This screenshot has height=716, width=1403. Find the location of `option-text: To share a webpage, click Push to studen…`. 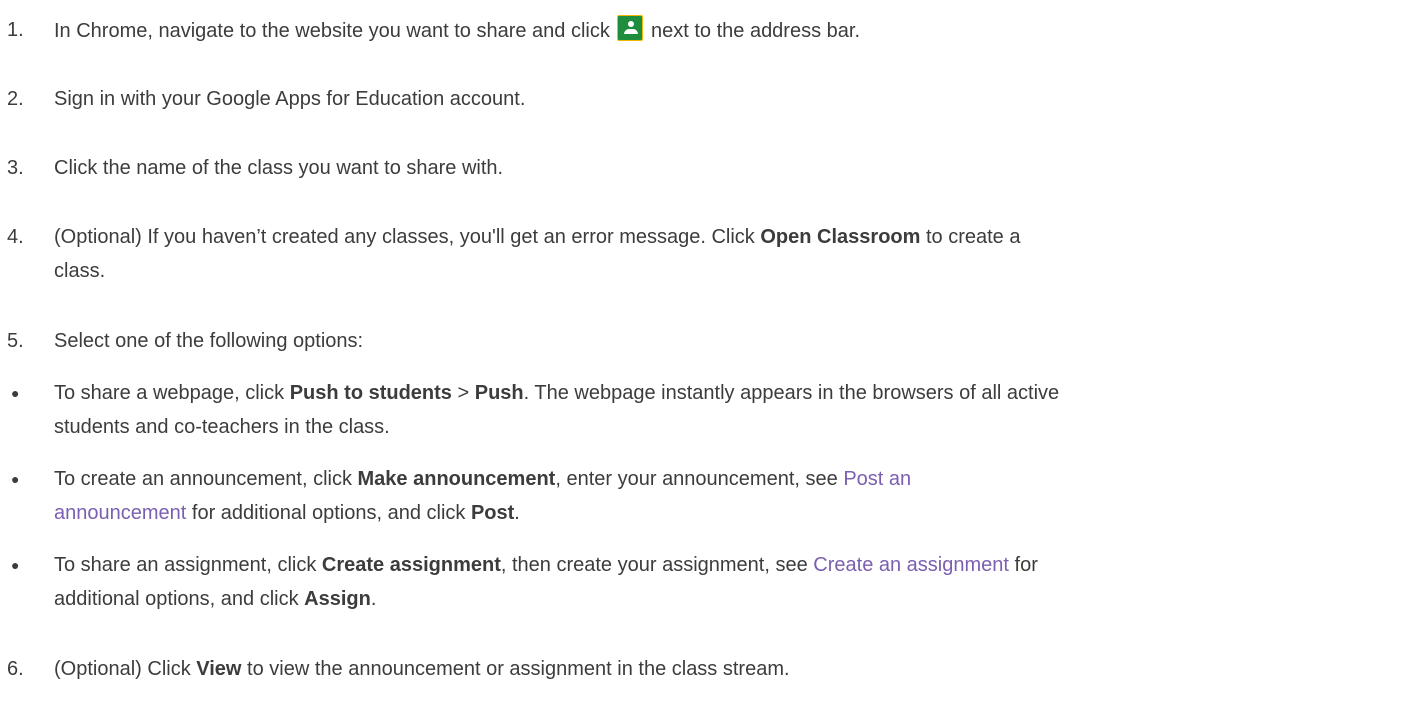

option-text: To share a webpage, click Push to studen… is located at coordinates (728, 393).